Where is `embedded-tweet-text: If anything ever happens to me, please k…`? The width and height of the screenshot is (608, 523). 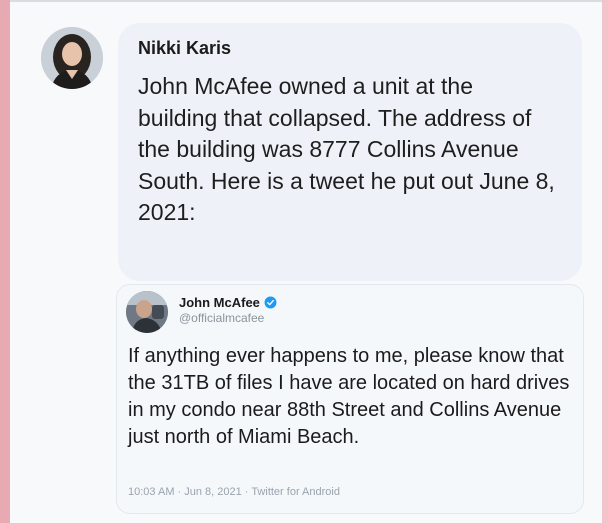 embedded-tweet-text: If anything ever happens to me, please k… is located at coordinates (349, 396).